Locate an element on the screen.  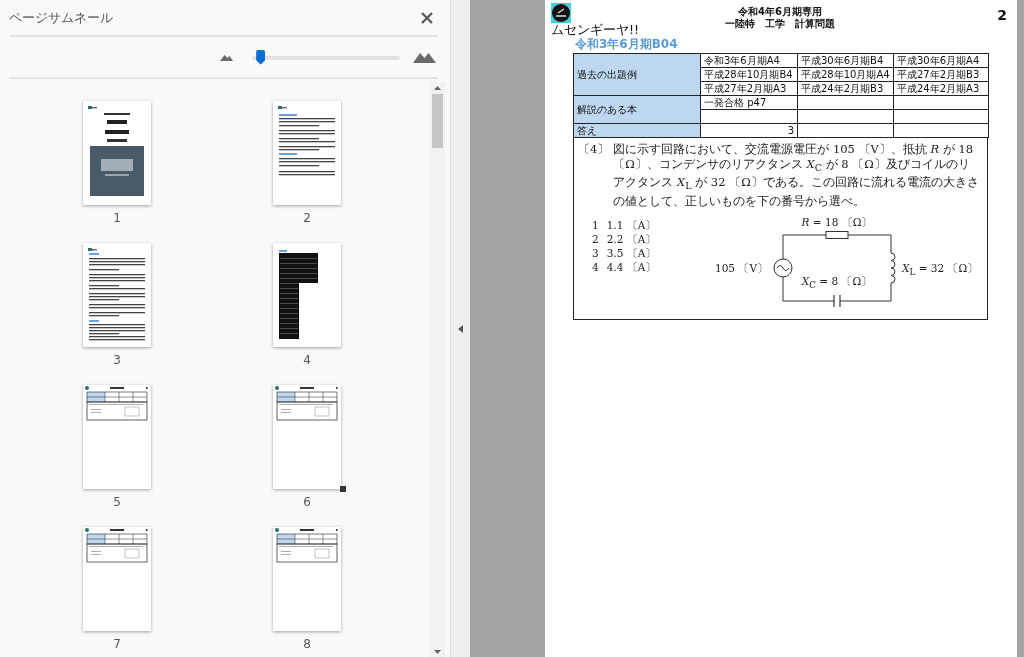
option-value: 4.4 〔A〕 is located at coordinates (631, 267).